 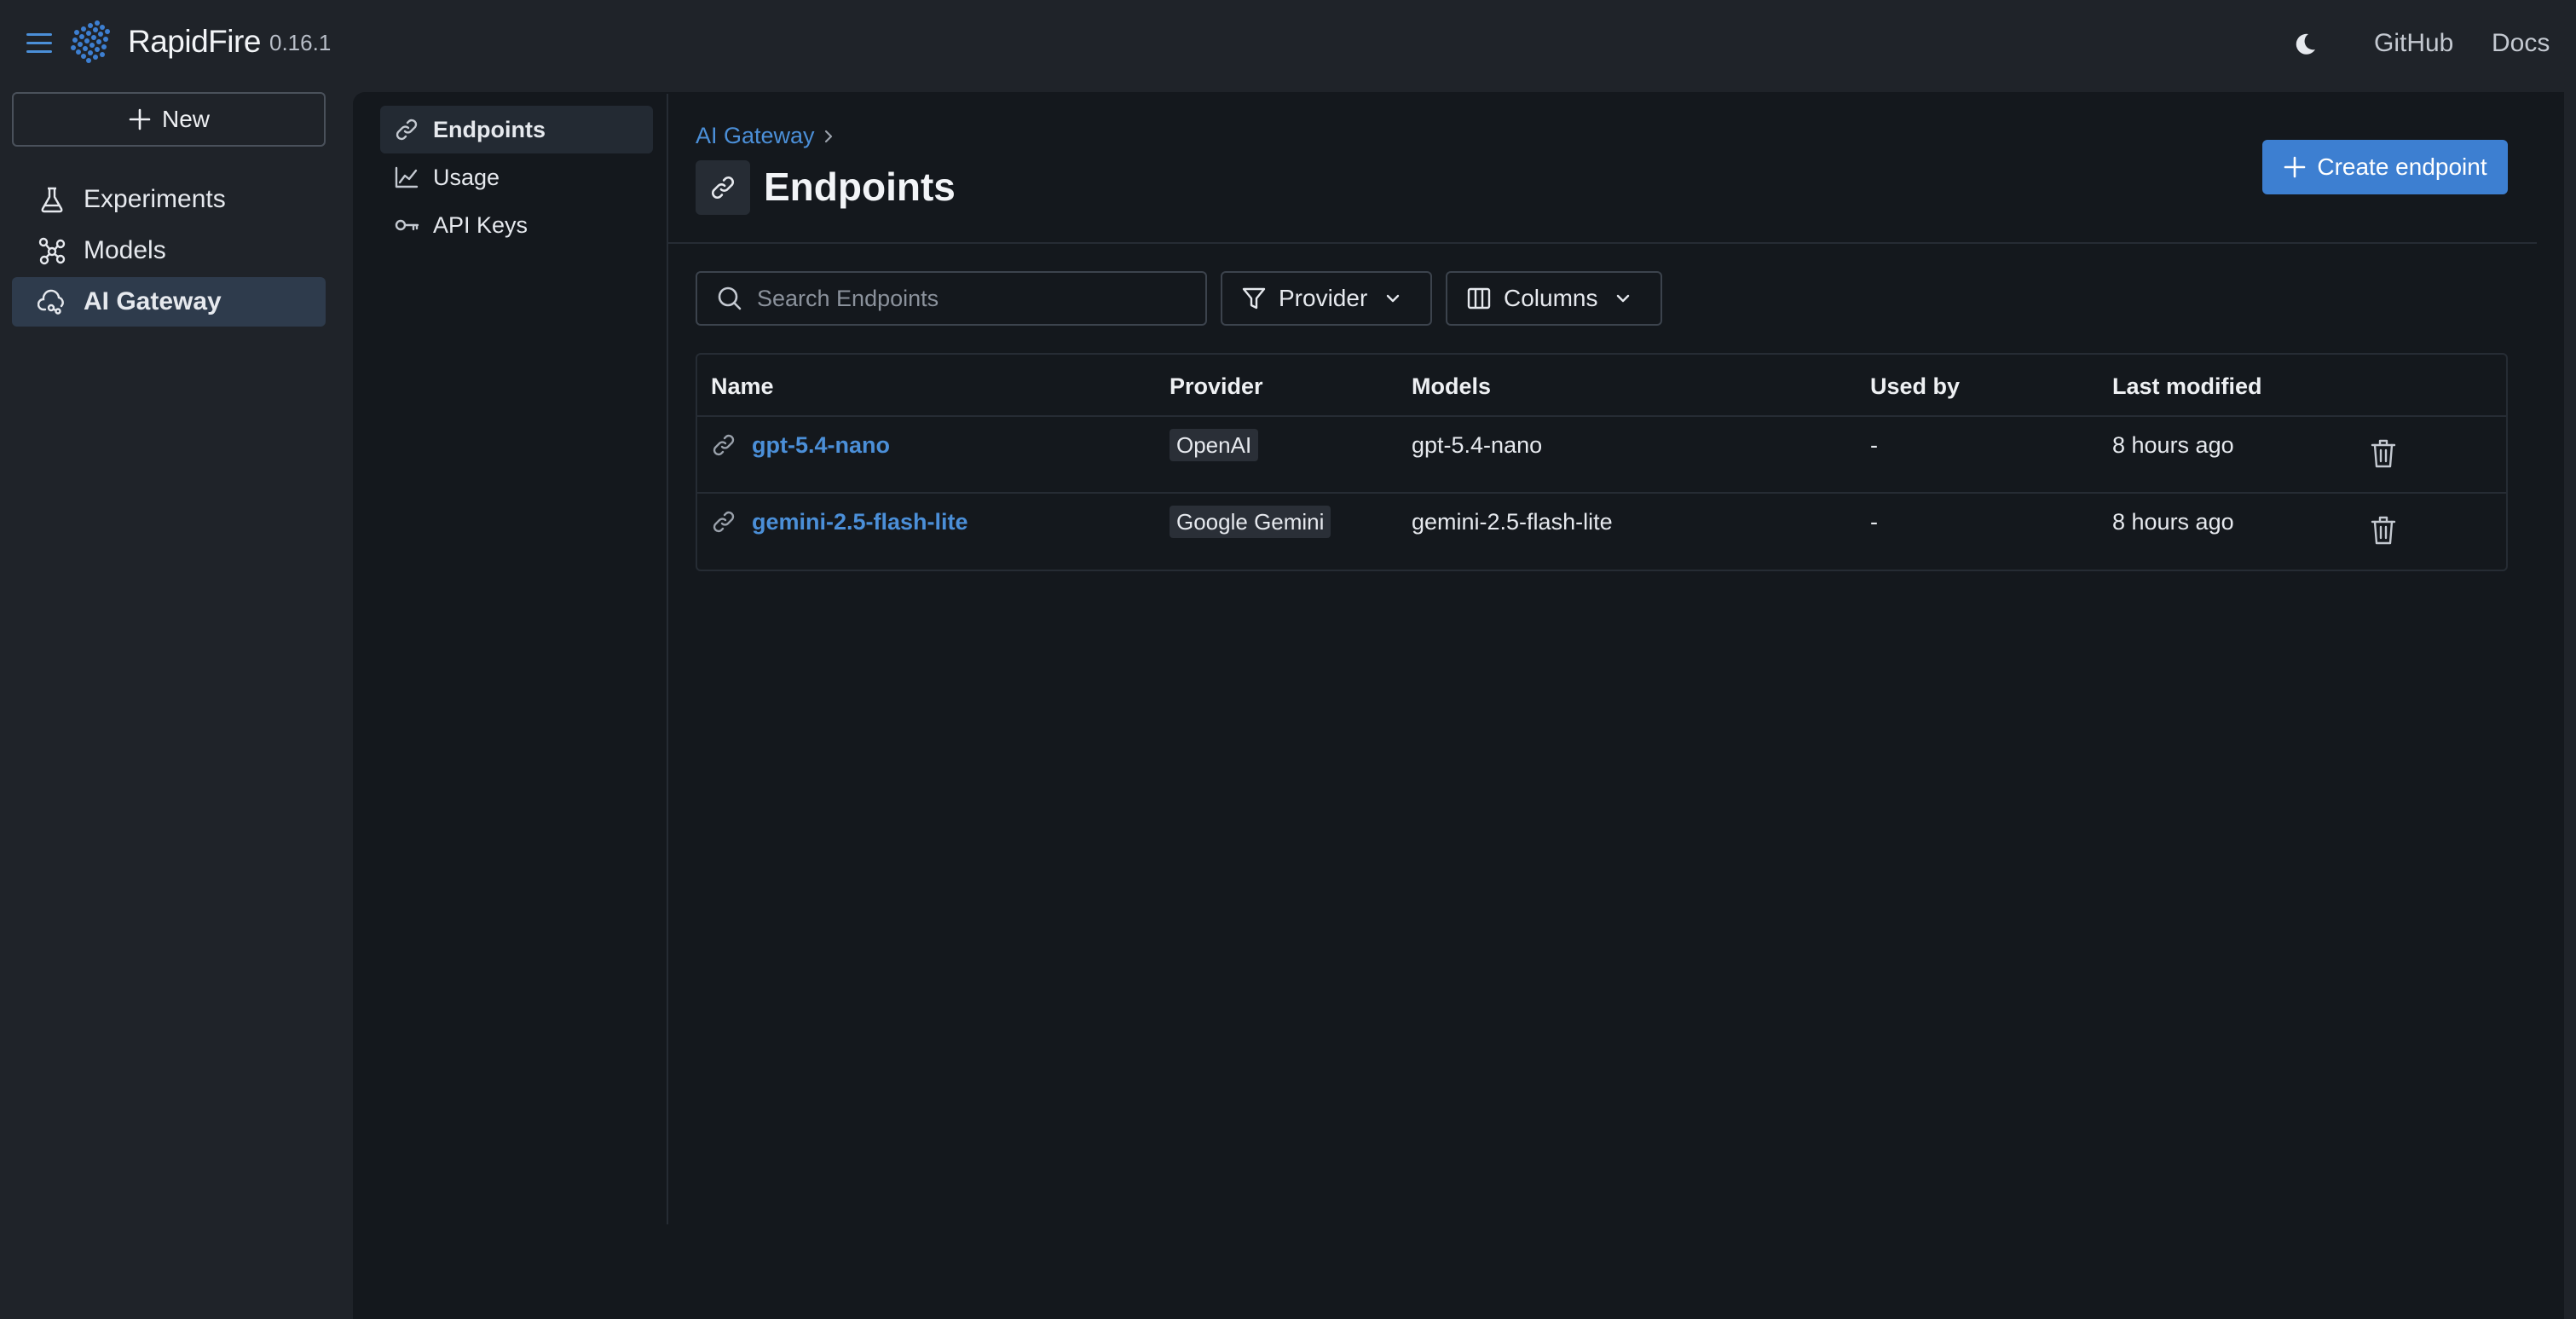 What do you see at coordinates (300, 42) in the screenshot?
I see `app-version: 0.16.1` at bounding box center [300, 42].